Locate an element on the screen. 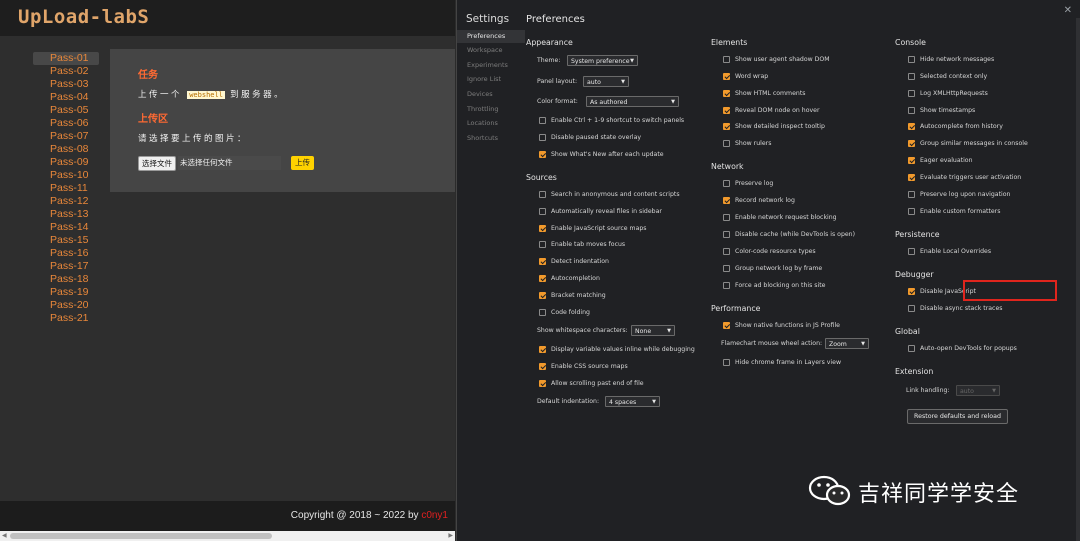 This screenshot has height=541, width=1080. mouse-wheel-row: Flamechart mouse wheel action: Zoom ▼ is located at coordinates (795, 344).